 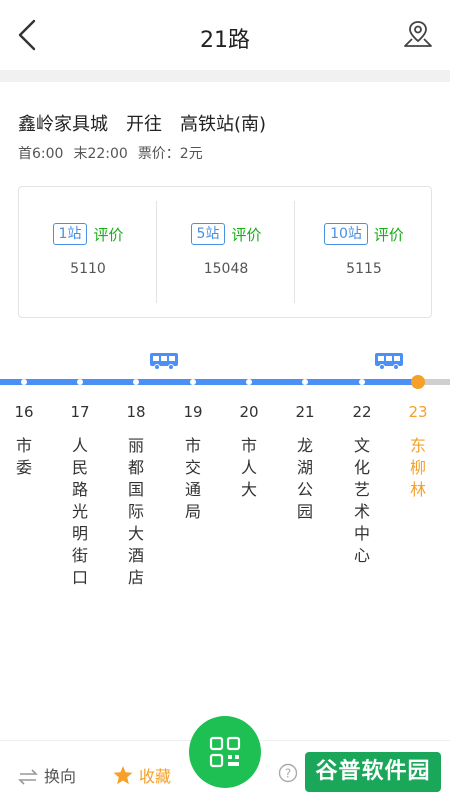 I want to click on stop-name: 东柳林, so click(x=417, y=467).